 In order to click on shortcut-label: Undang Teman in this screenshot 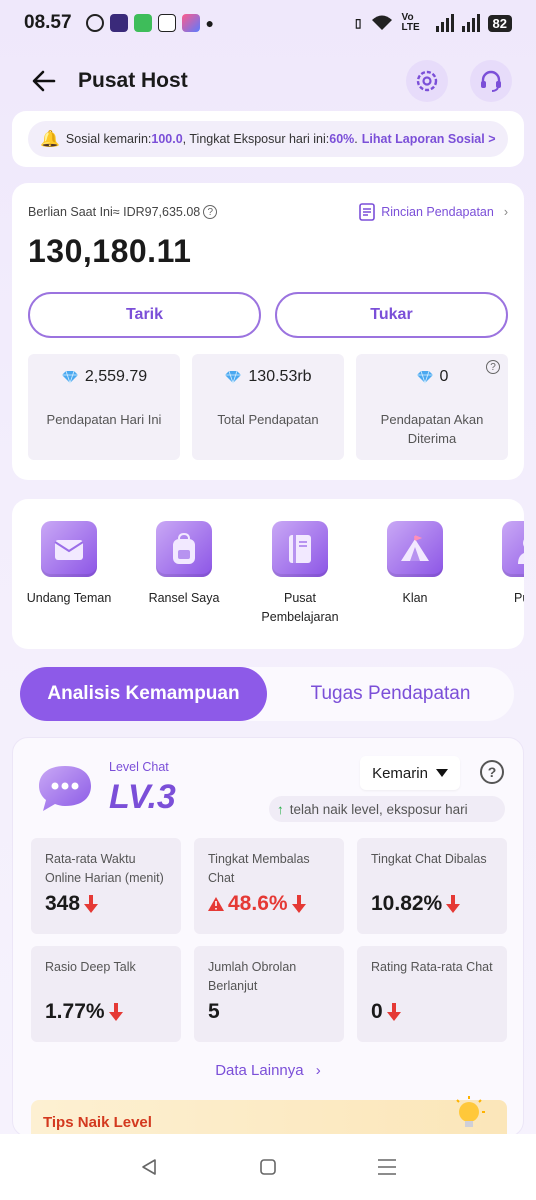, I will do `click(69, 598)`.